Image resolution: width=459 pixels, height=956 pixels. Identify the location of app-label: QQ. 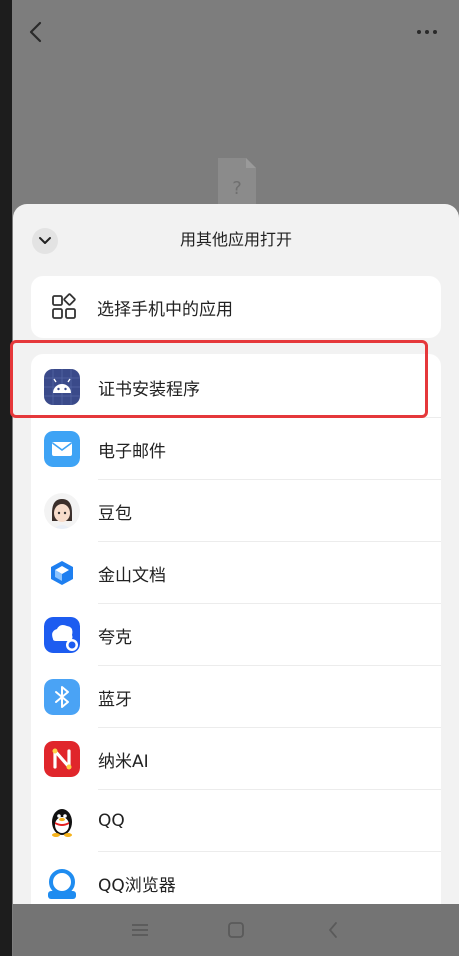
(111, 821).